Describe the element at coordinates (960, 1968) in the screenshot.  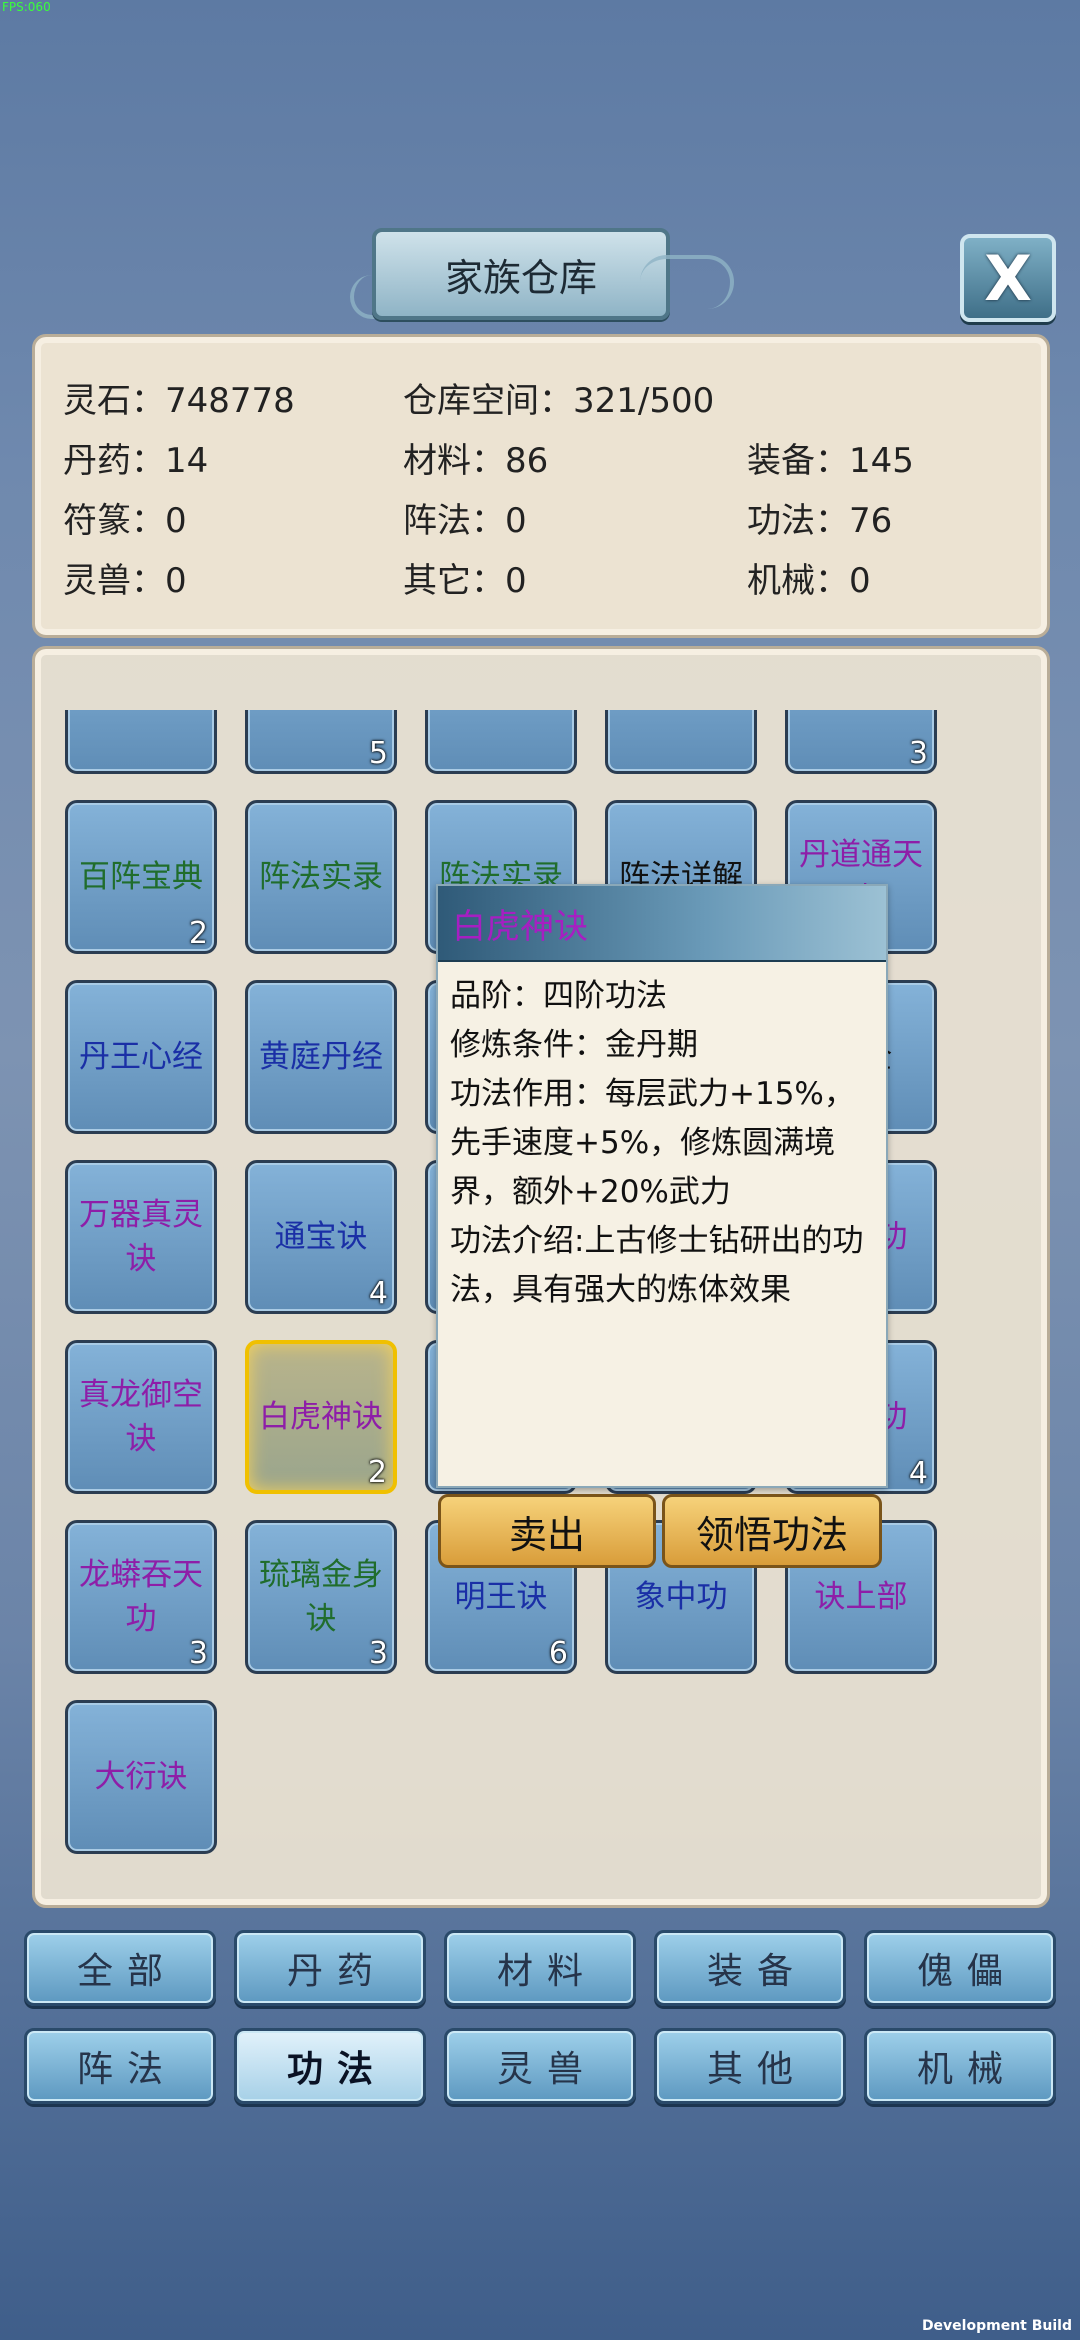
I see `category-tab: 傀儡` at that location.